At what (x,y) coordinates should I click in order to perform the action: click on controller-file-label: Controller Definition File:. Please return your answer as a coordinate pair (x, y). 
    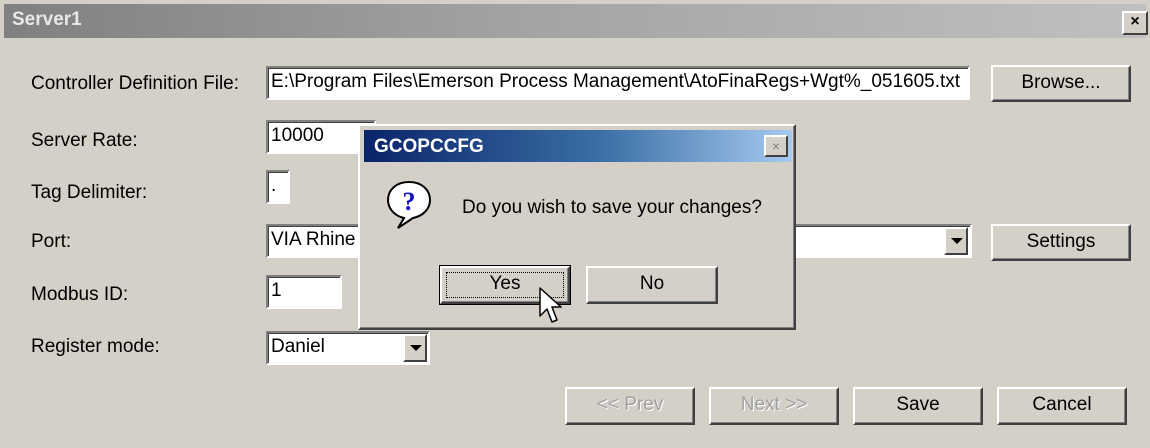
    Looking at the image, I should click on (135, 83).